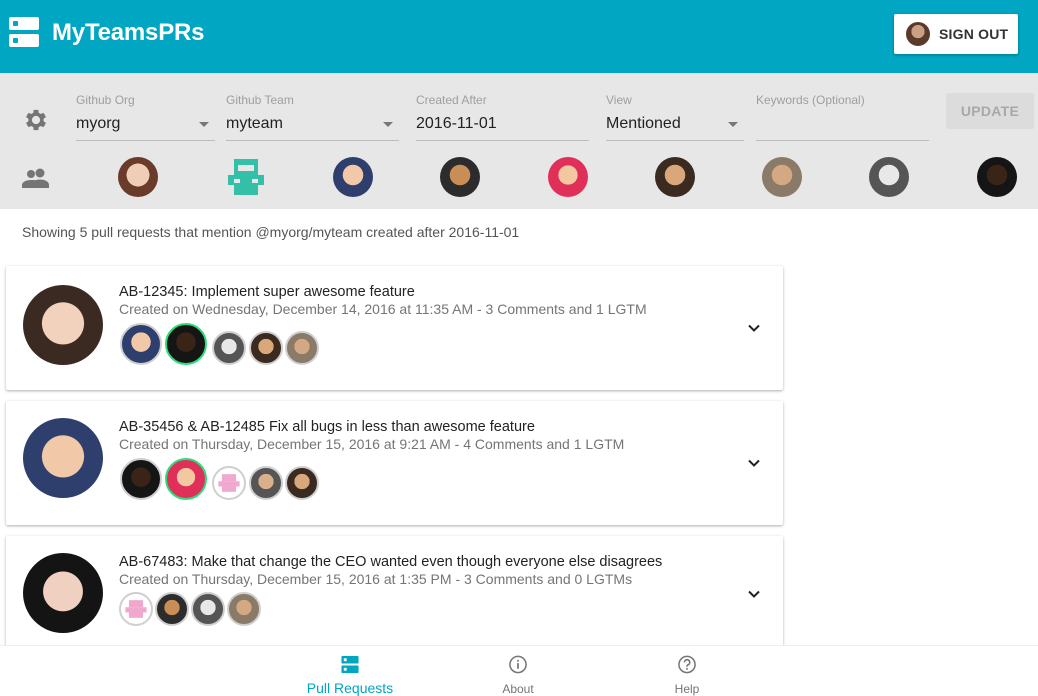 This screenshot has width=1038, height=696. Describe the element at coordinates (312, 117) in the screenshot. I see `github-team-select: Github Team myteam` at that location.